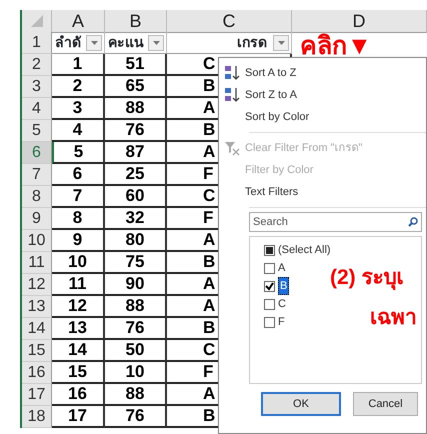  Describe the element at coordinates (77, 130) in the screenshot. I see `table-cell-text: 4` at that location.